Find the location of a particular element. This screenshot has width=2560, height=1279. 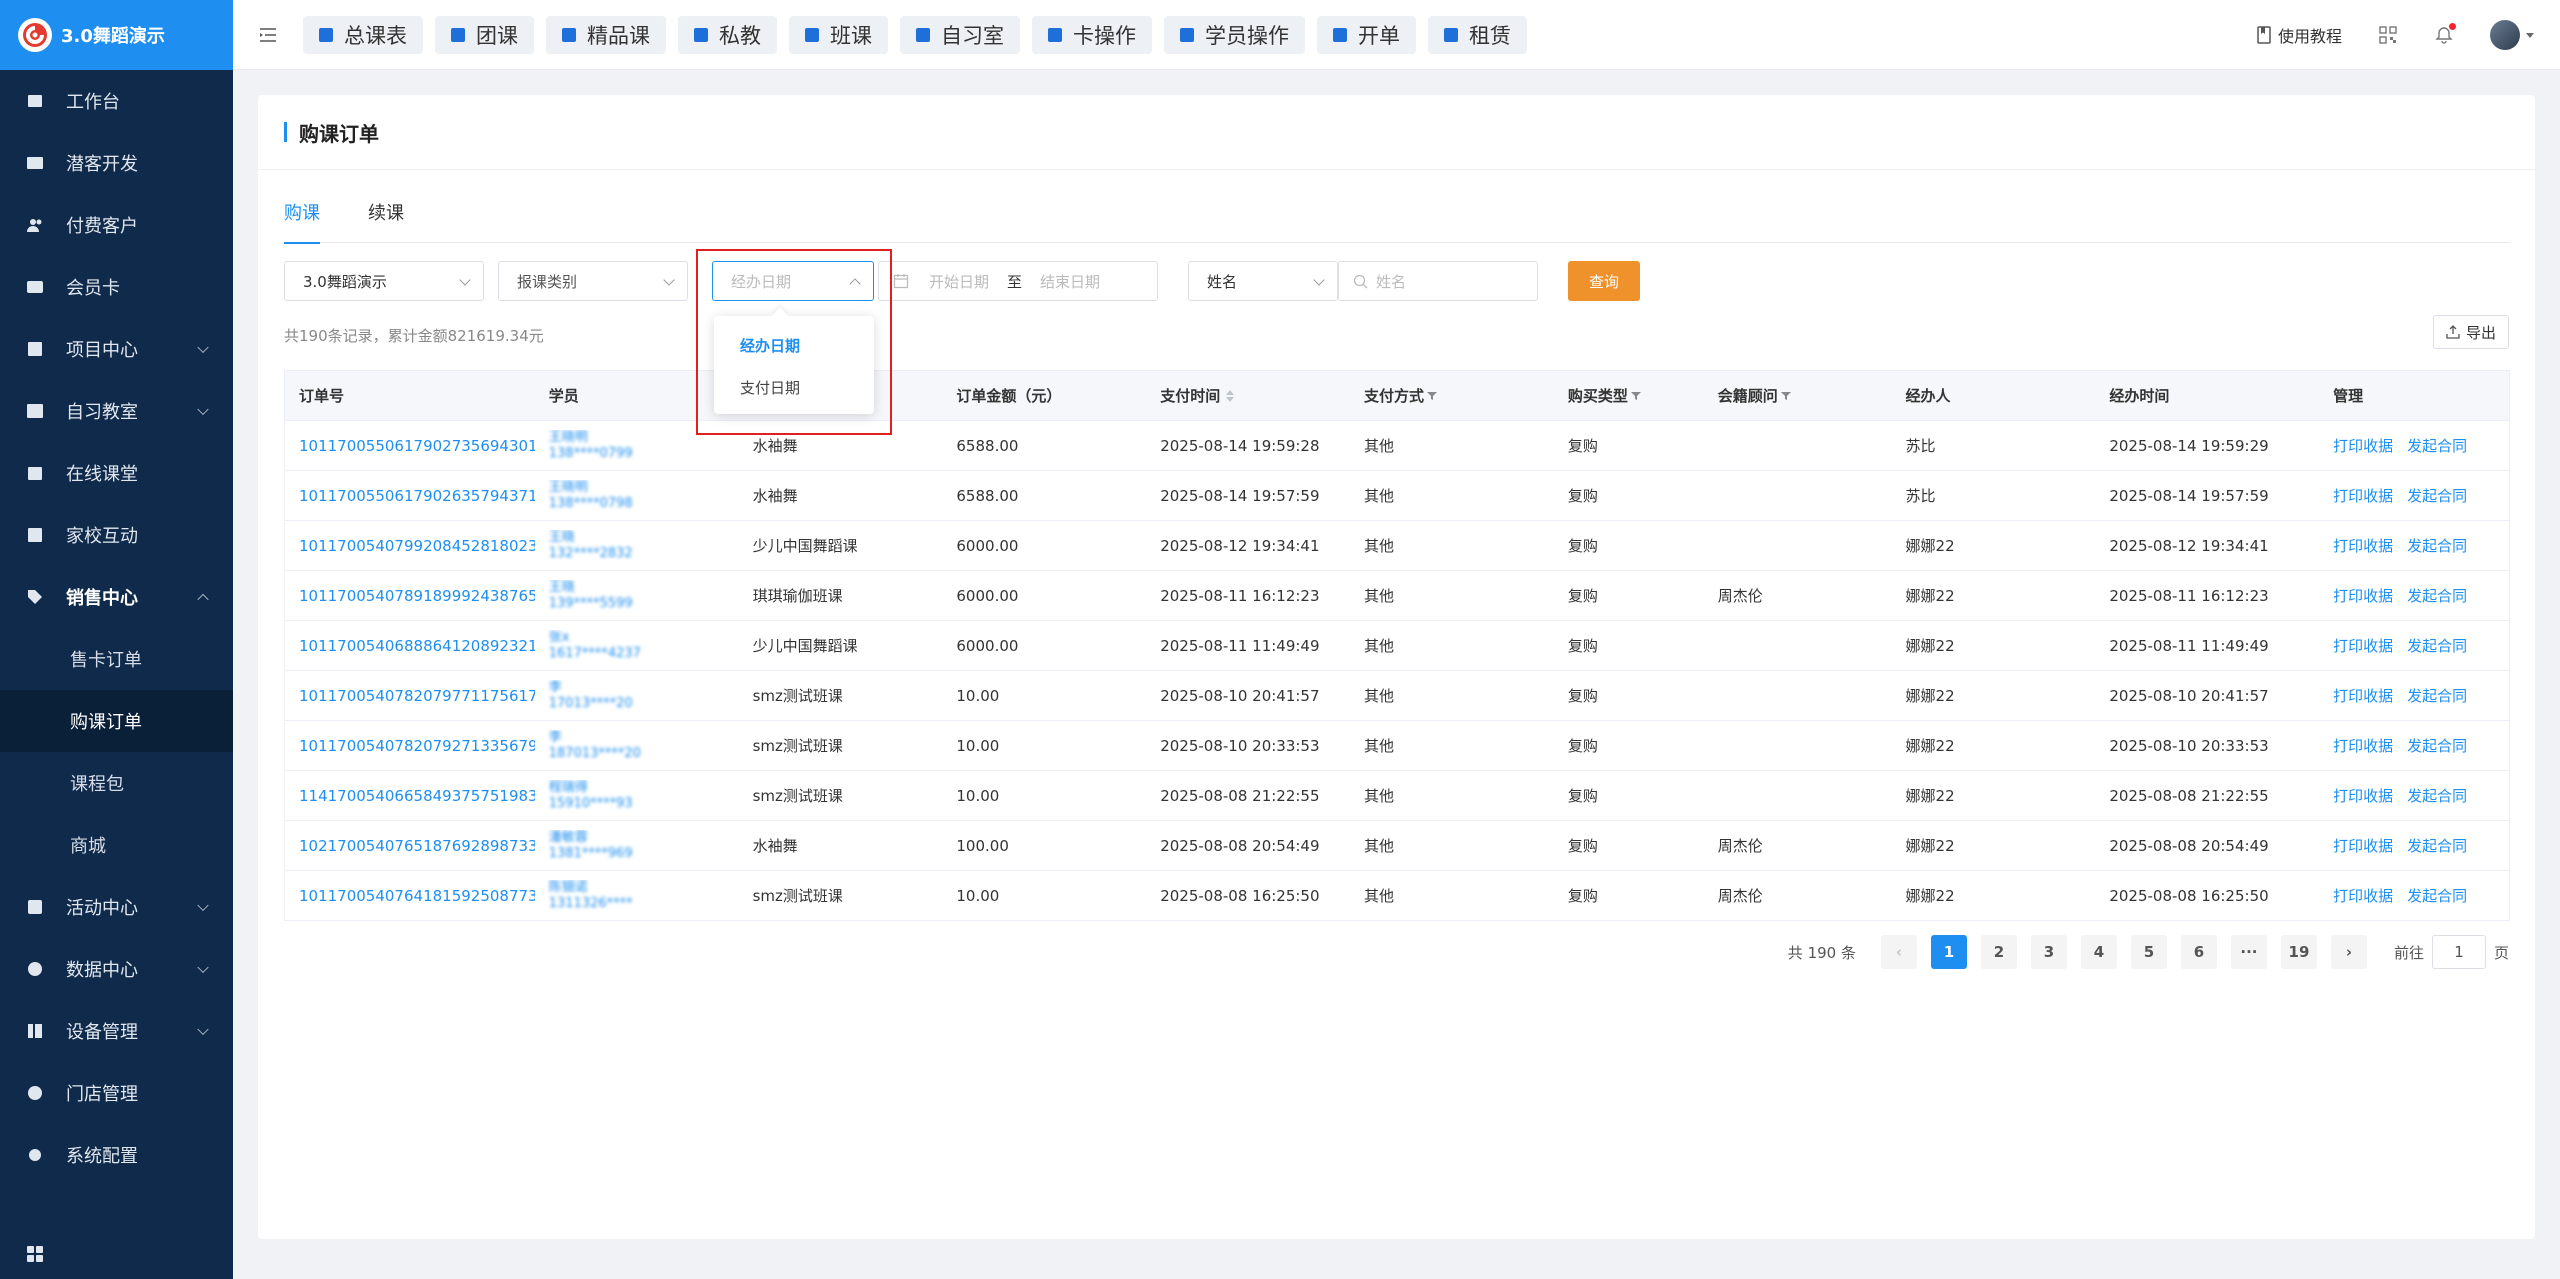

notification-button is located at coordinates (2445, 34).